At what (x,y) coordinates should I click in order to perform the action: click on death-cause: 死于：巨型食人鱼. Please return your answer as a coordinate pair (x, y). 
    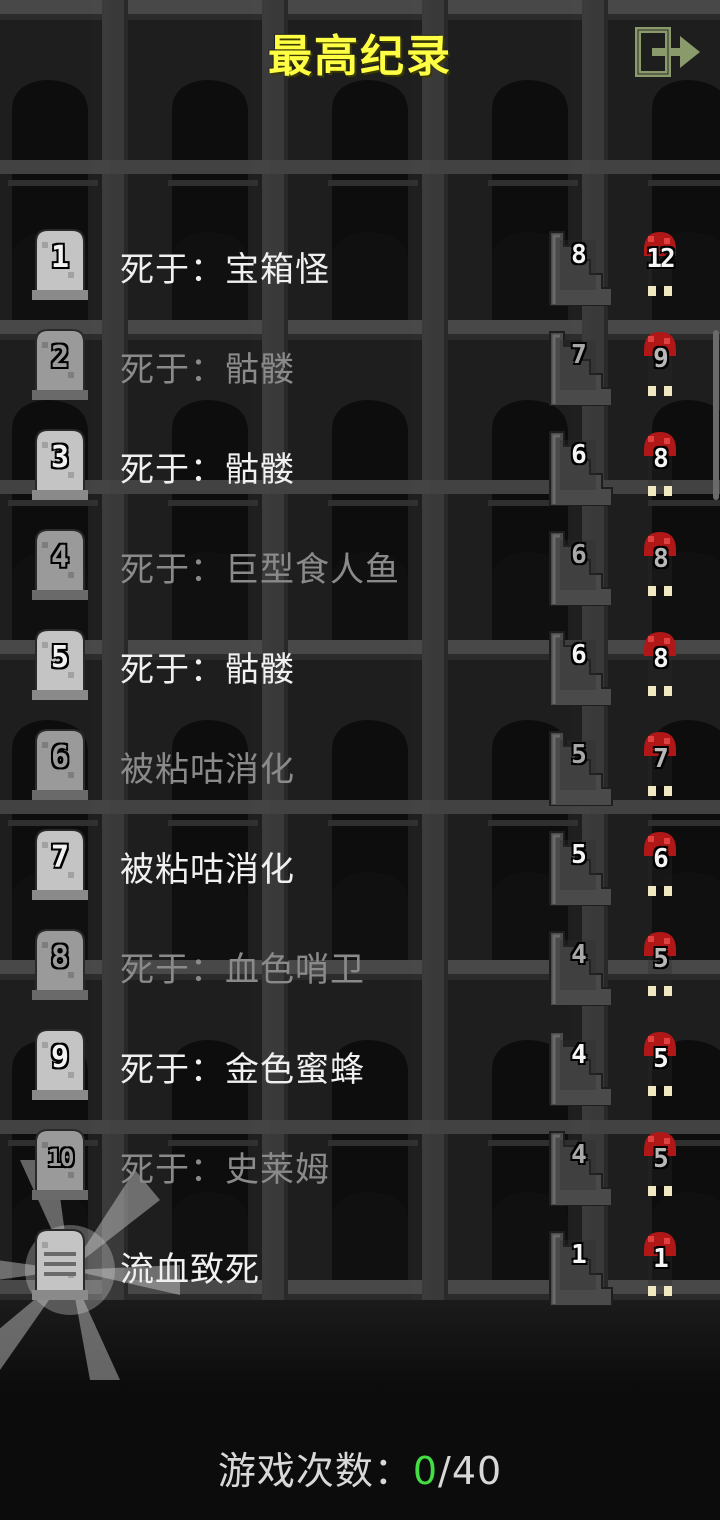
    Looking at the image, I should click on (260, 570).